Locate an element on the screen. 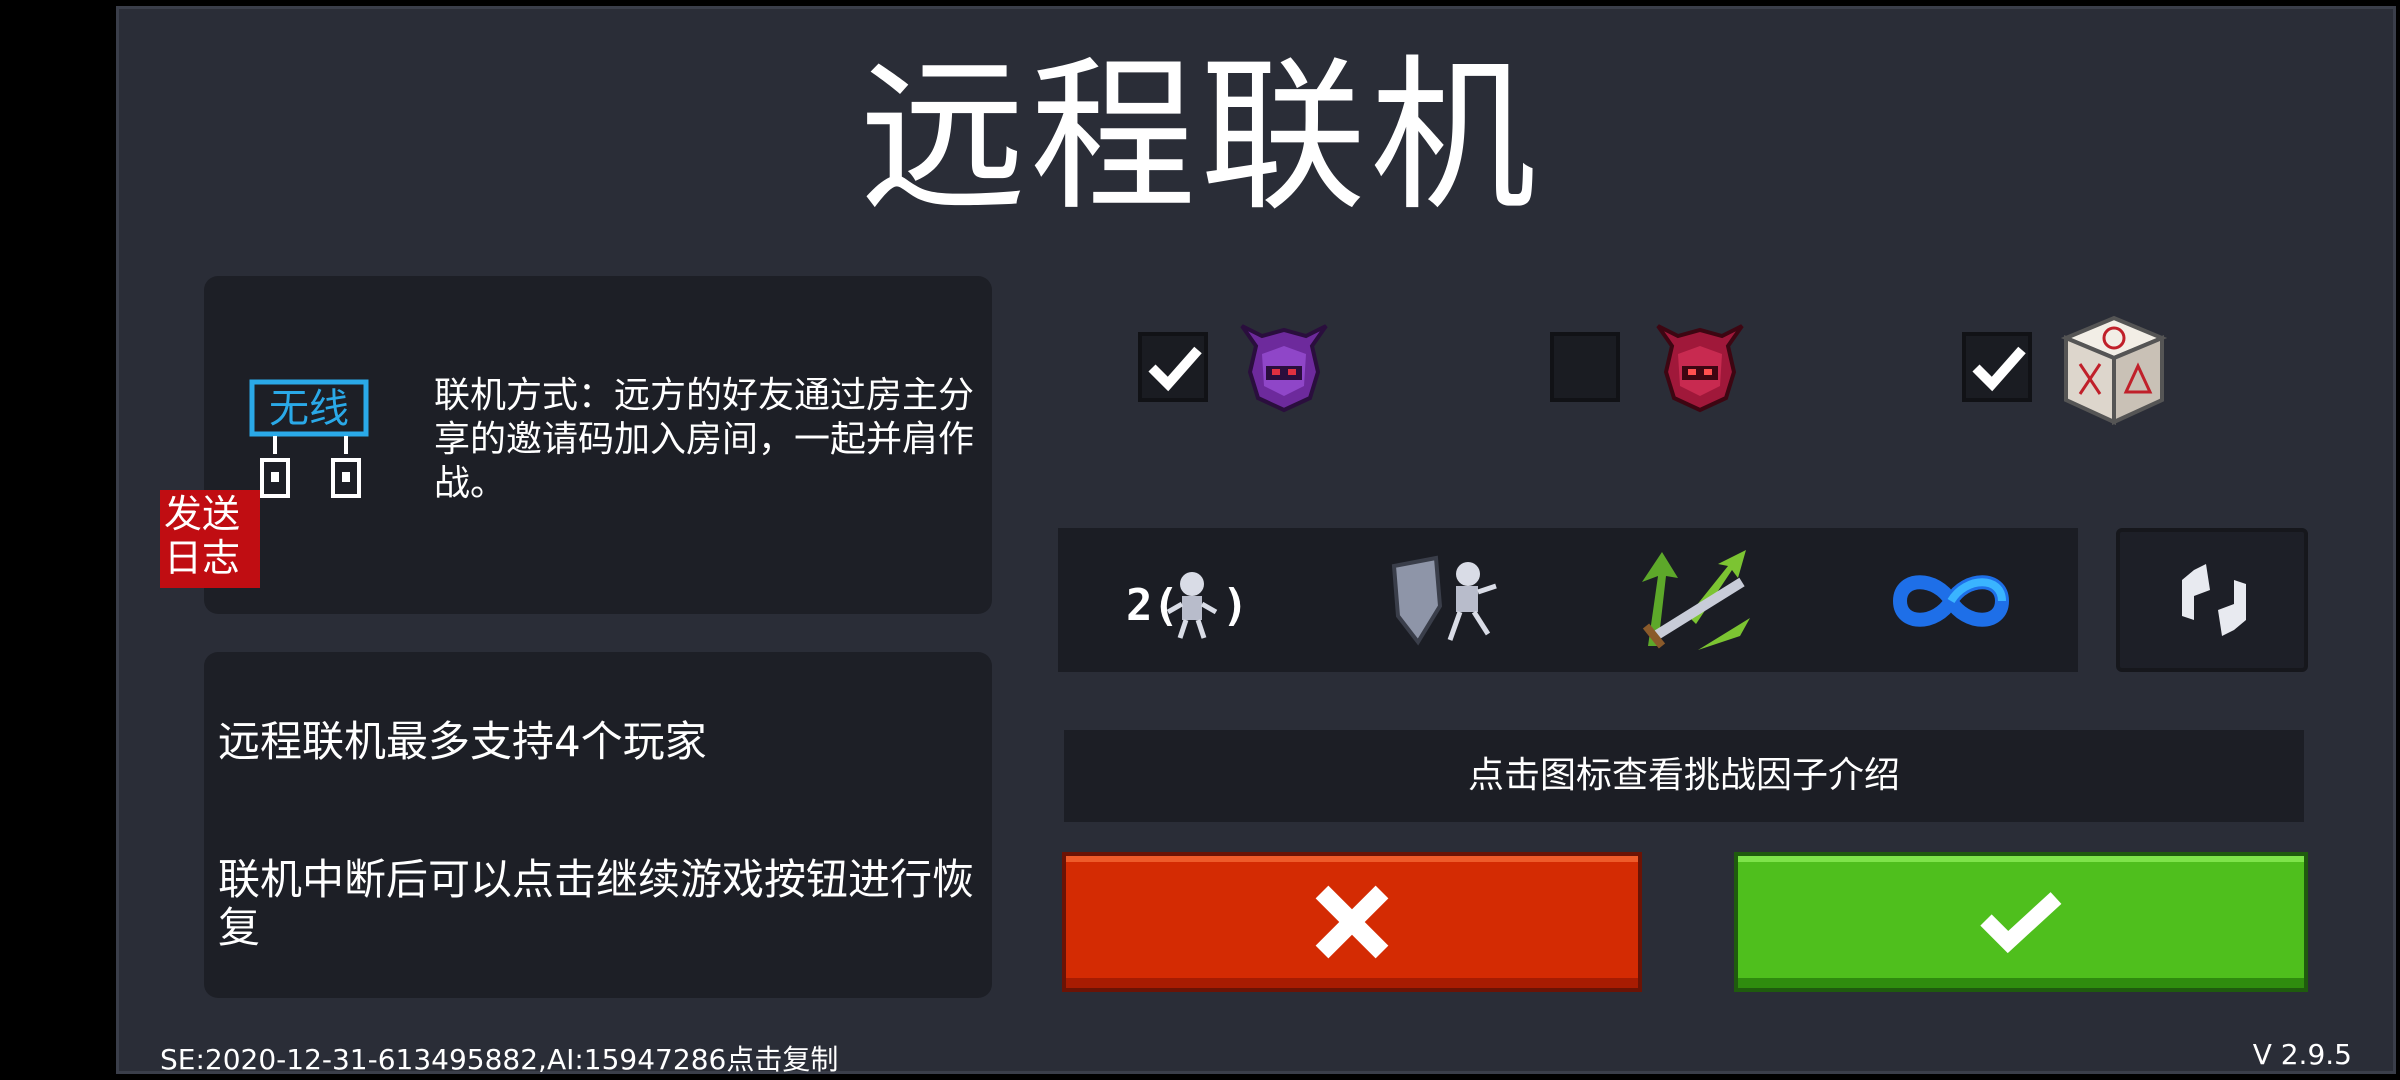  tip-max-players: 远程联机最多支持4个玩家 is located at coordinates (462, 741).